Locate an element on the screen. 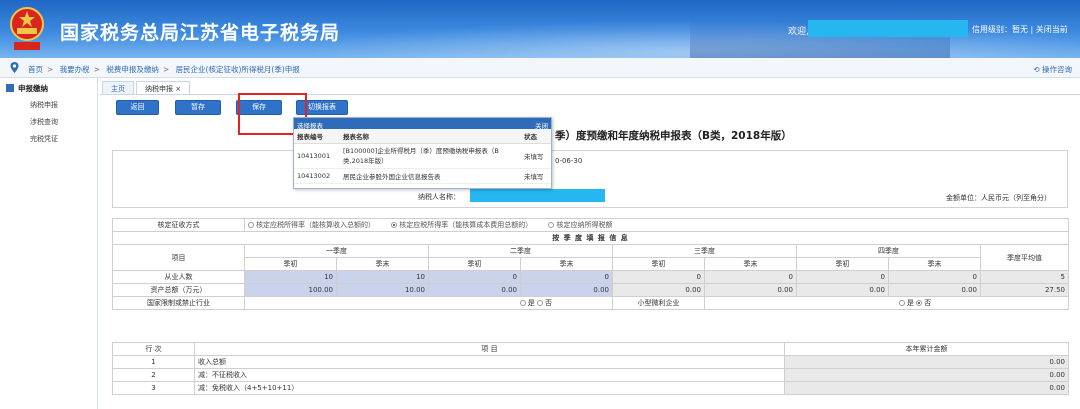 The width and height of the screenshot is (1080, 409). assets-q1-start: 100.00 is located at coordinates (290, 290).